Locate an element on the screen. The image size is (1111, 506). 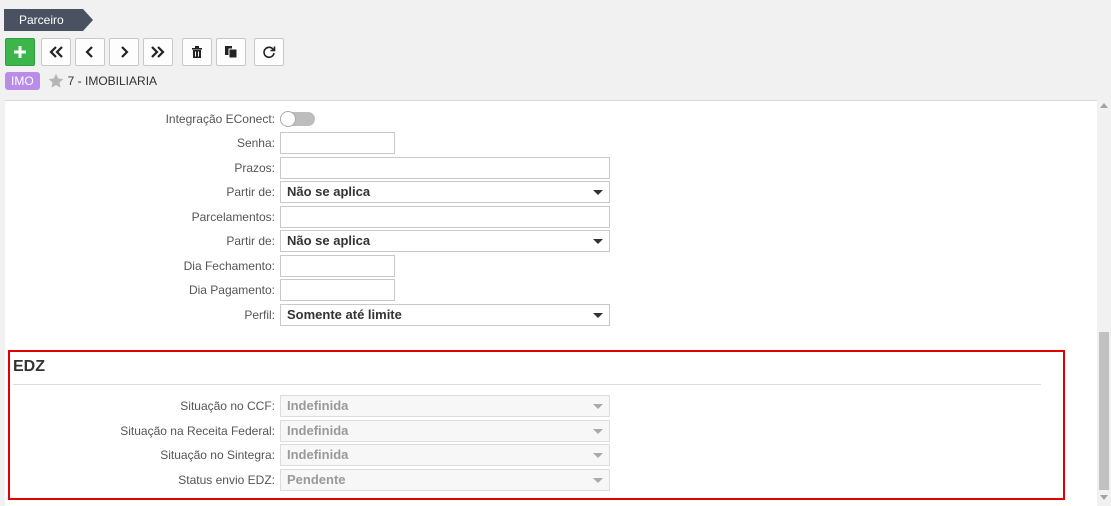
ccf-row: Situação no CCF: Indefinida is located at coordinates (355, 406).